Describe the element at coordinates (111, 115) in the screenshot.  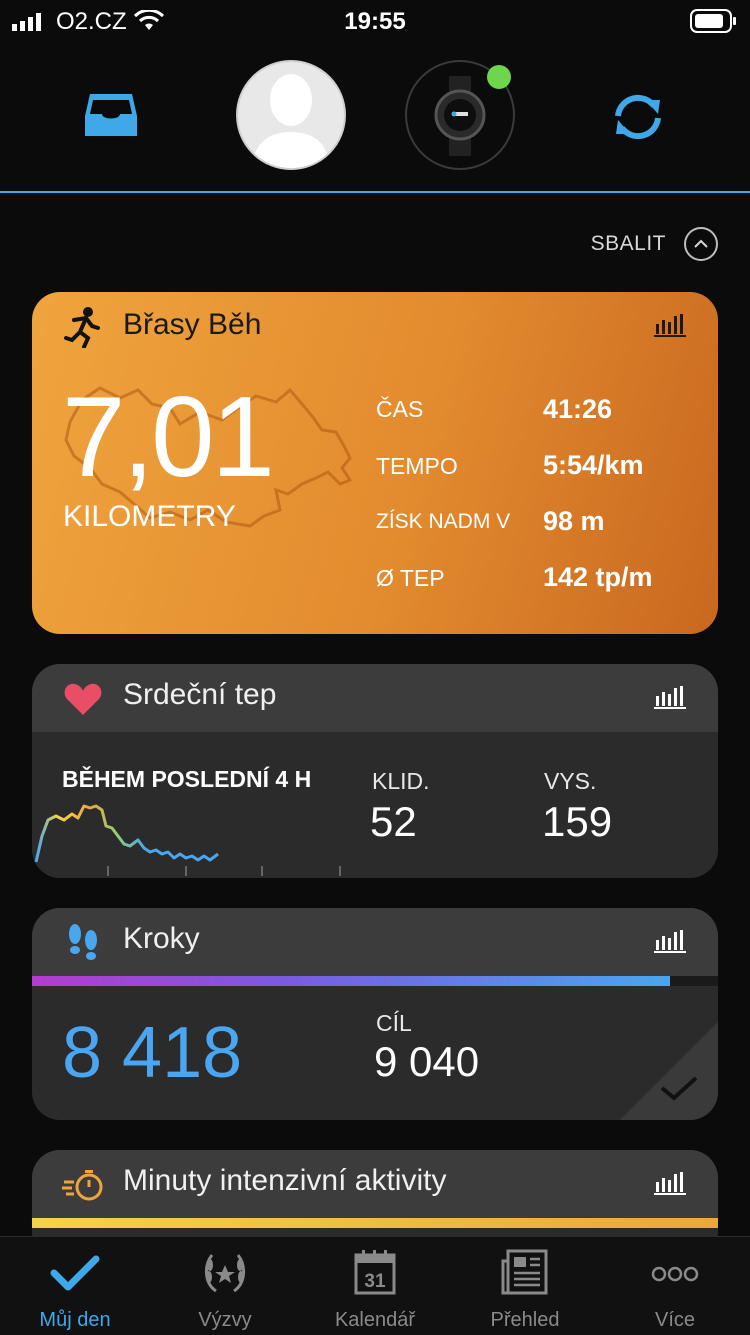
I see `inbox-icon` at that location.